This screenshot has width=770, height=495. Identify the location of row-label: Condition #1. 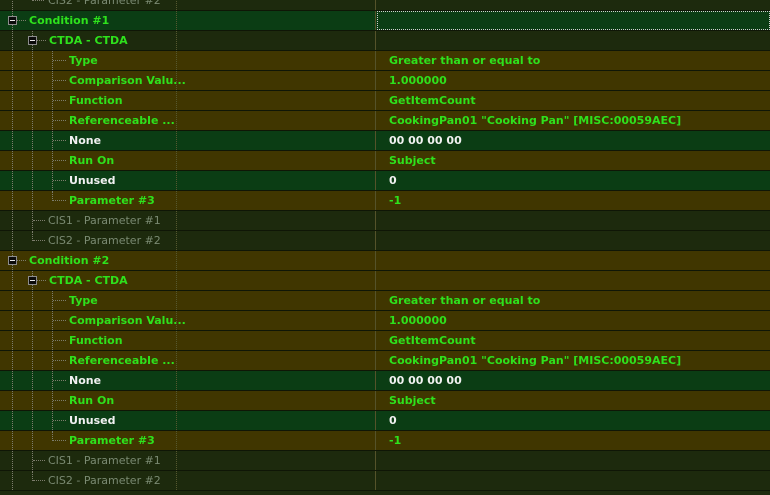
(69, 20).